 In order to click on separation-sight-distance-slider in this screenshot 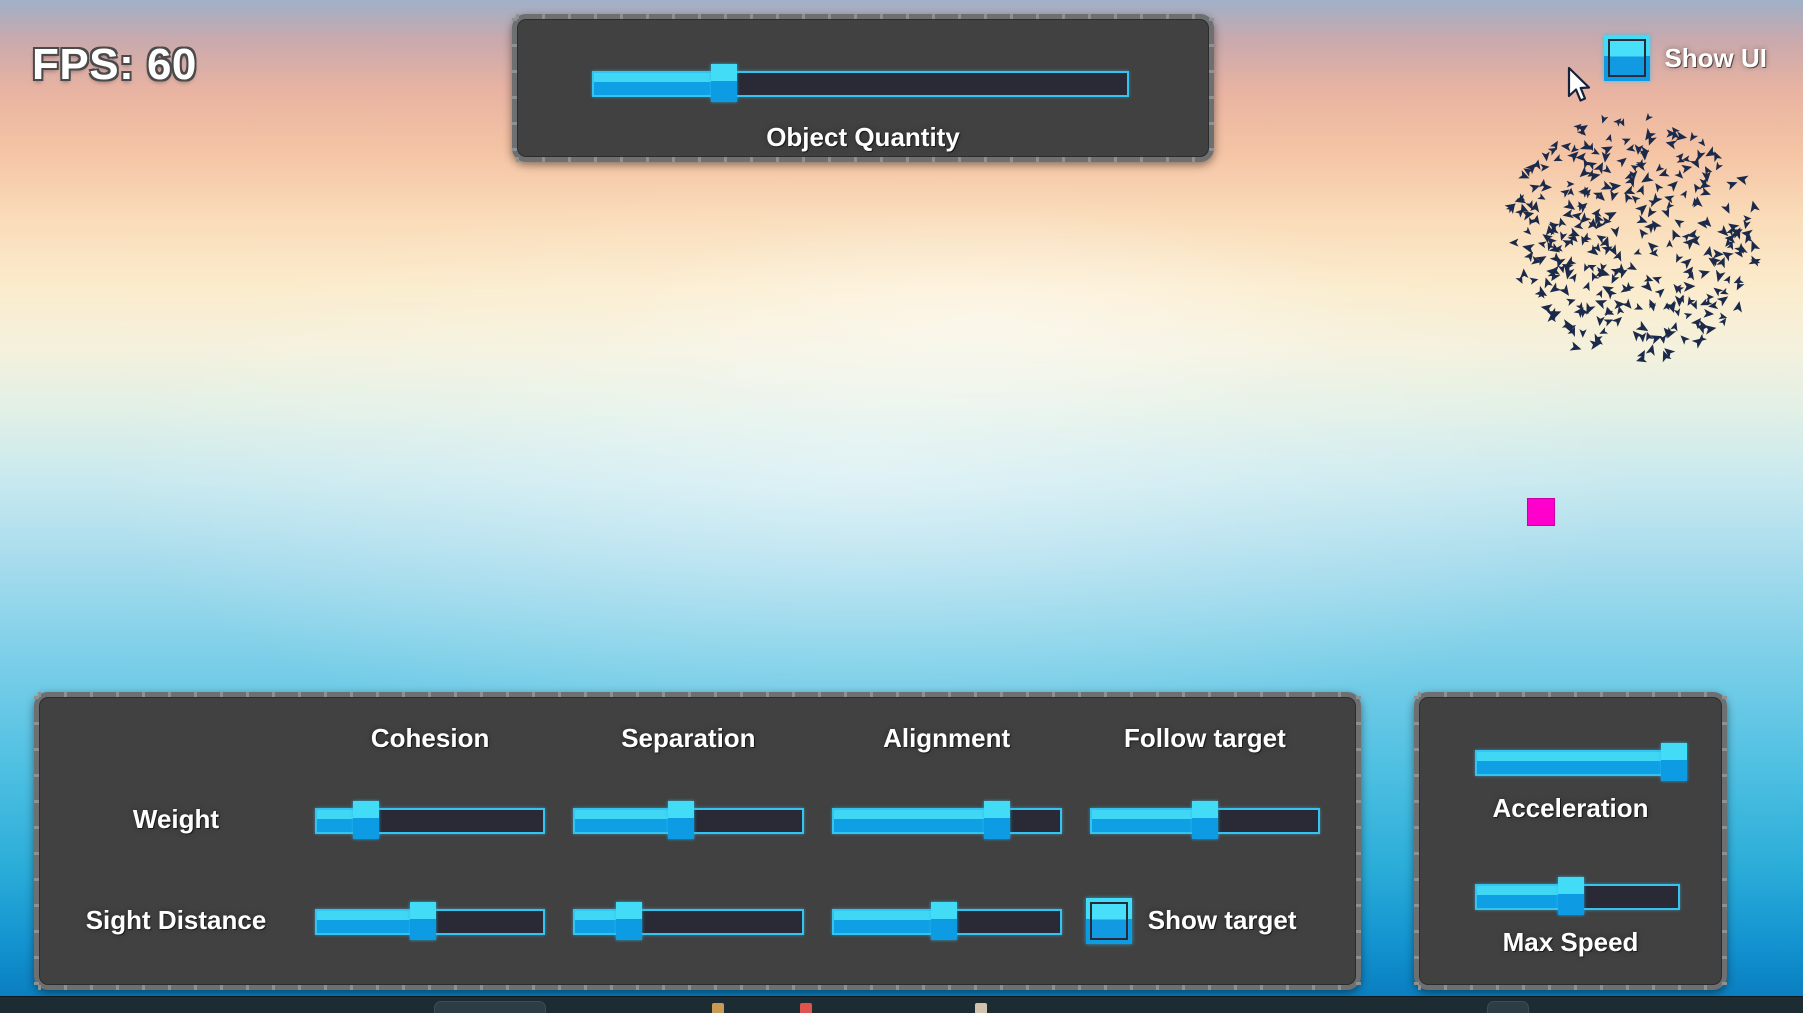, I will do `click(688, 920)`.